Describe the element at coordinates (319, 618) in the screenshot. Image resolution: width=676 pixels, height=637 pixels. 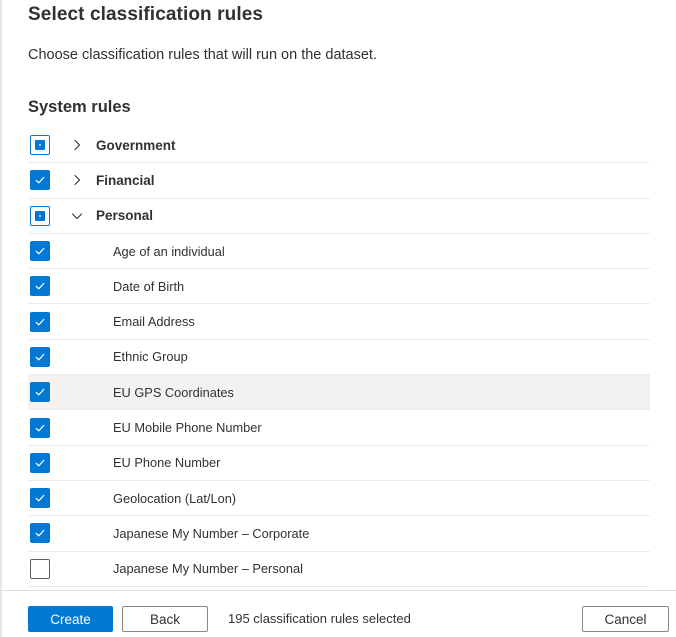
I see `selection-count-status: 195 classification rules selected` at that location.